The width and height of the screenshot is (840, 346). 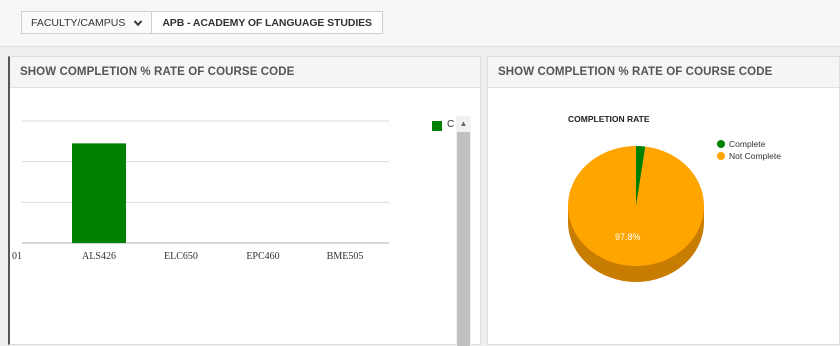 I want to click on pie-legend-dot-complete, so click(x=721, y=144).